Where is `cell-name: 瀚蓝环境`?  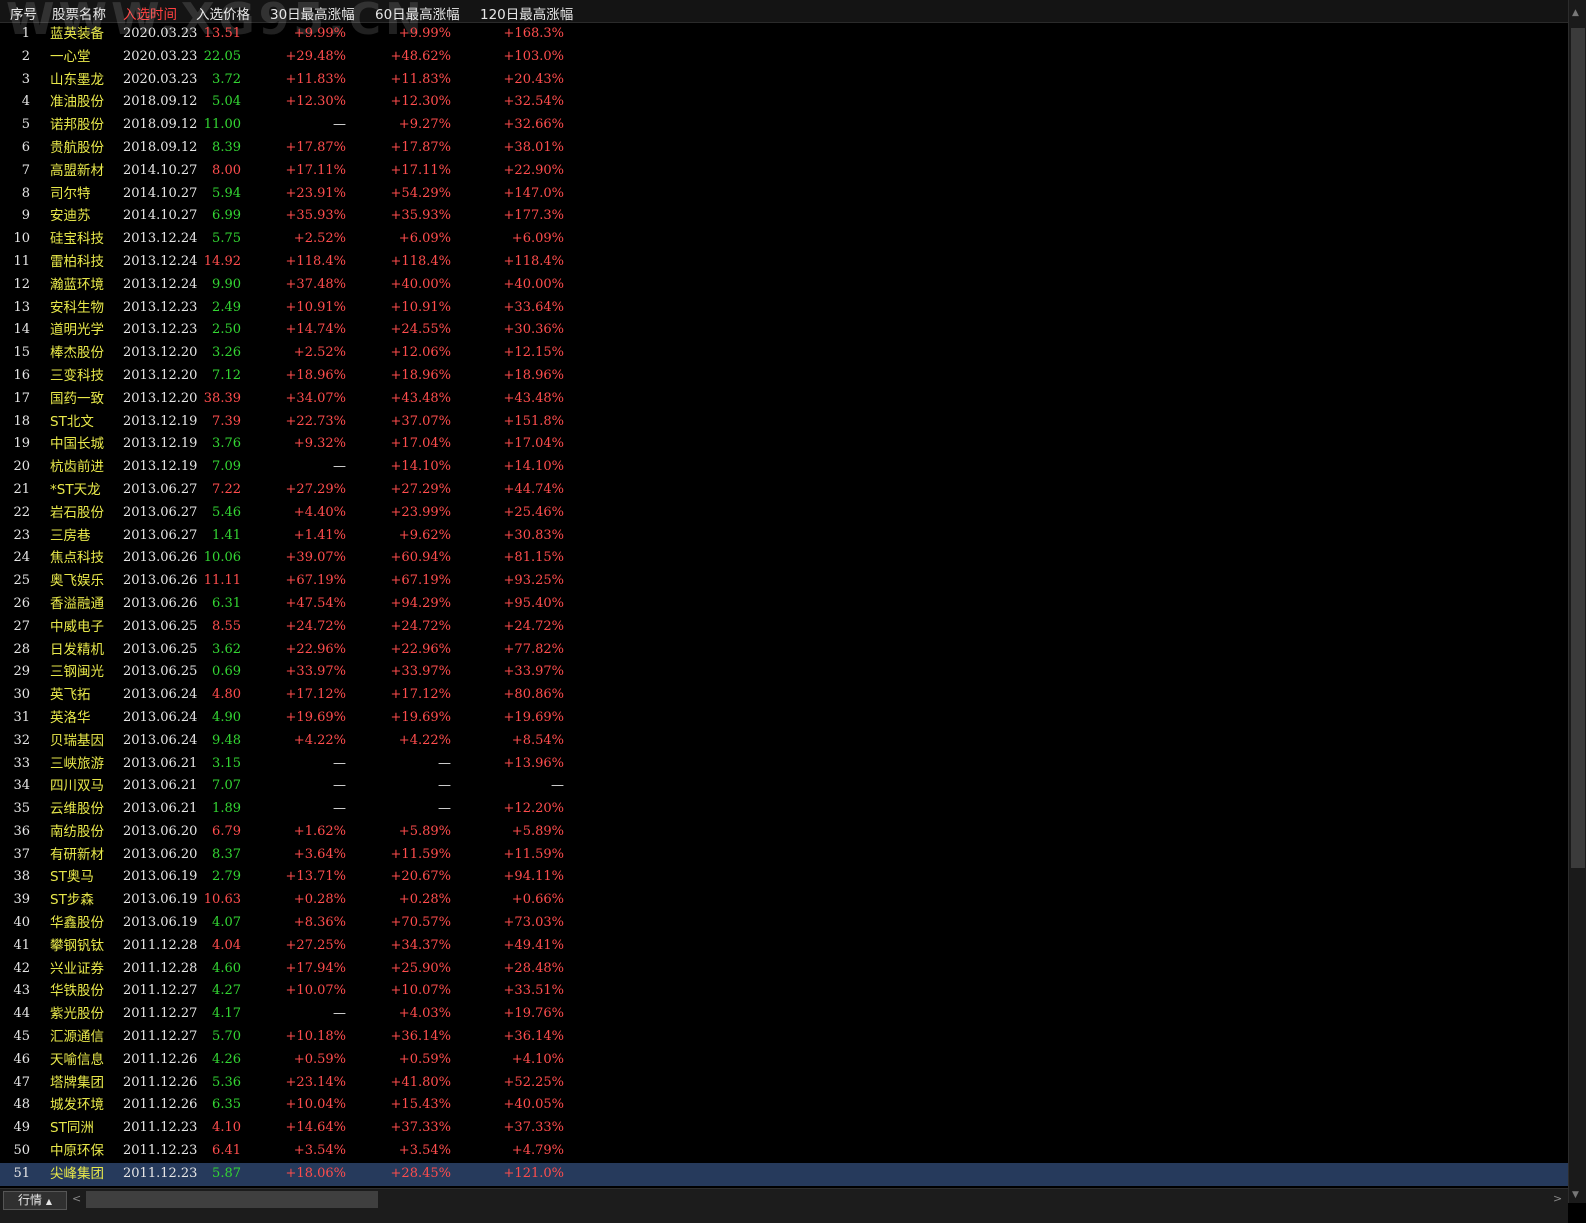
cell-name: 瀚蓝环境 is located at coordinates (77, 284).